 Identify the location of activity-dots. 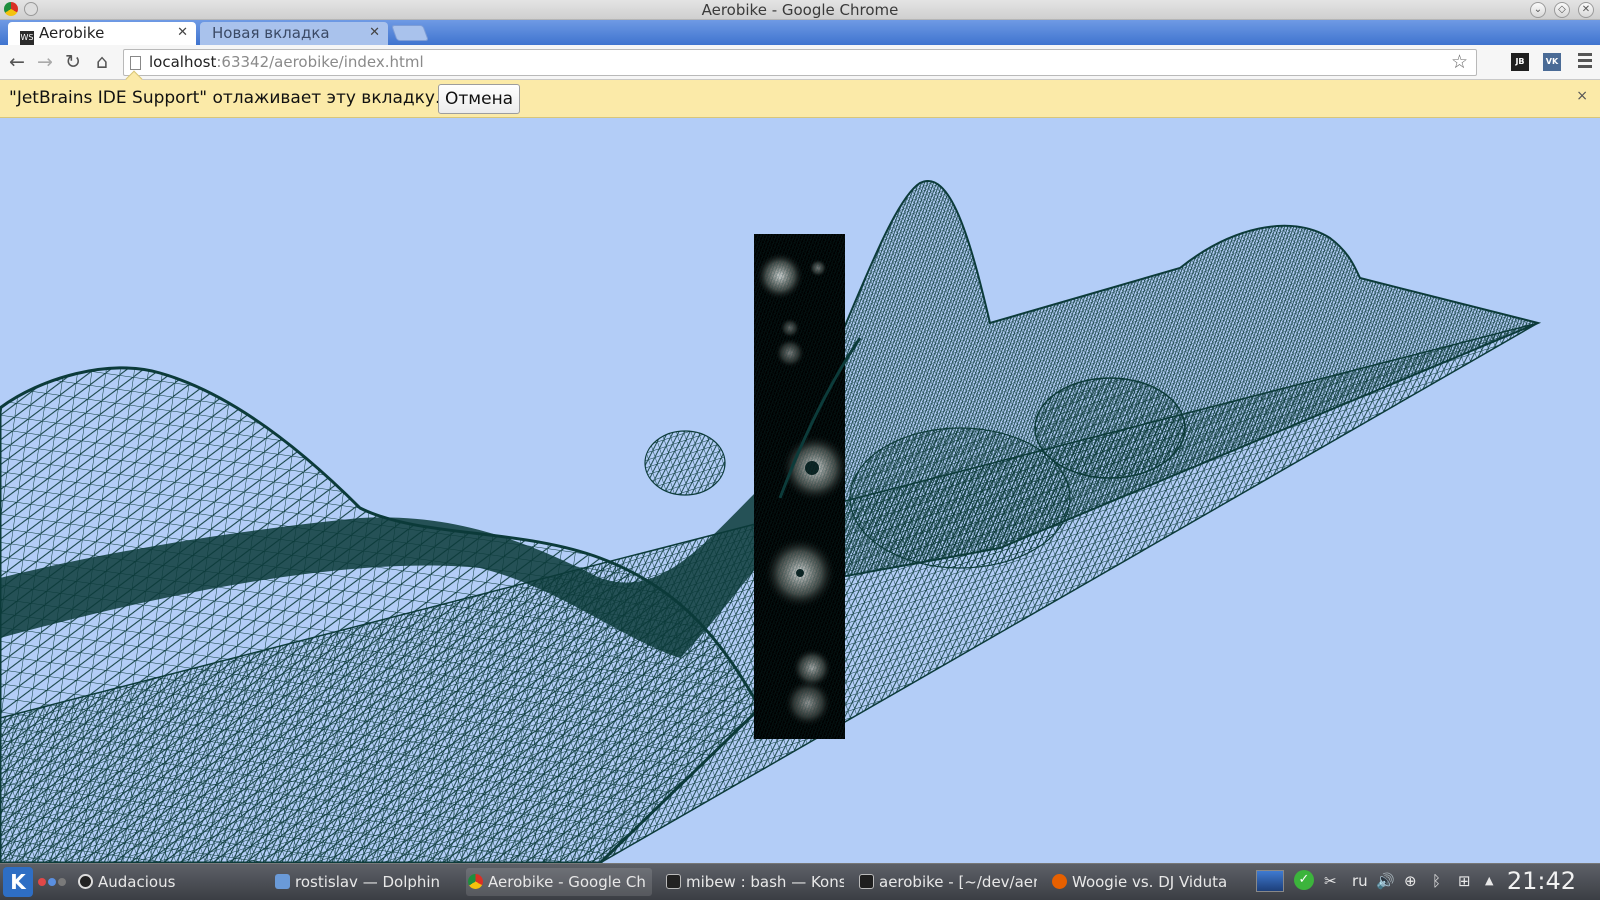
(52, 882).